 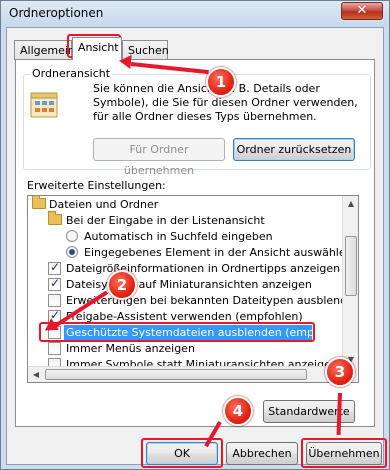 What do you see at coordinates (186, 348) in the screenshot?
I see `list-item: Immer Menüs anzeigen` at bounding box center [186, 348].